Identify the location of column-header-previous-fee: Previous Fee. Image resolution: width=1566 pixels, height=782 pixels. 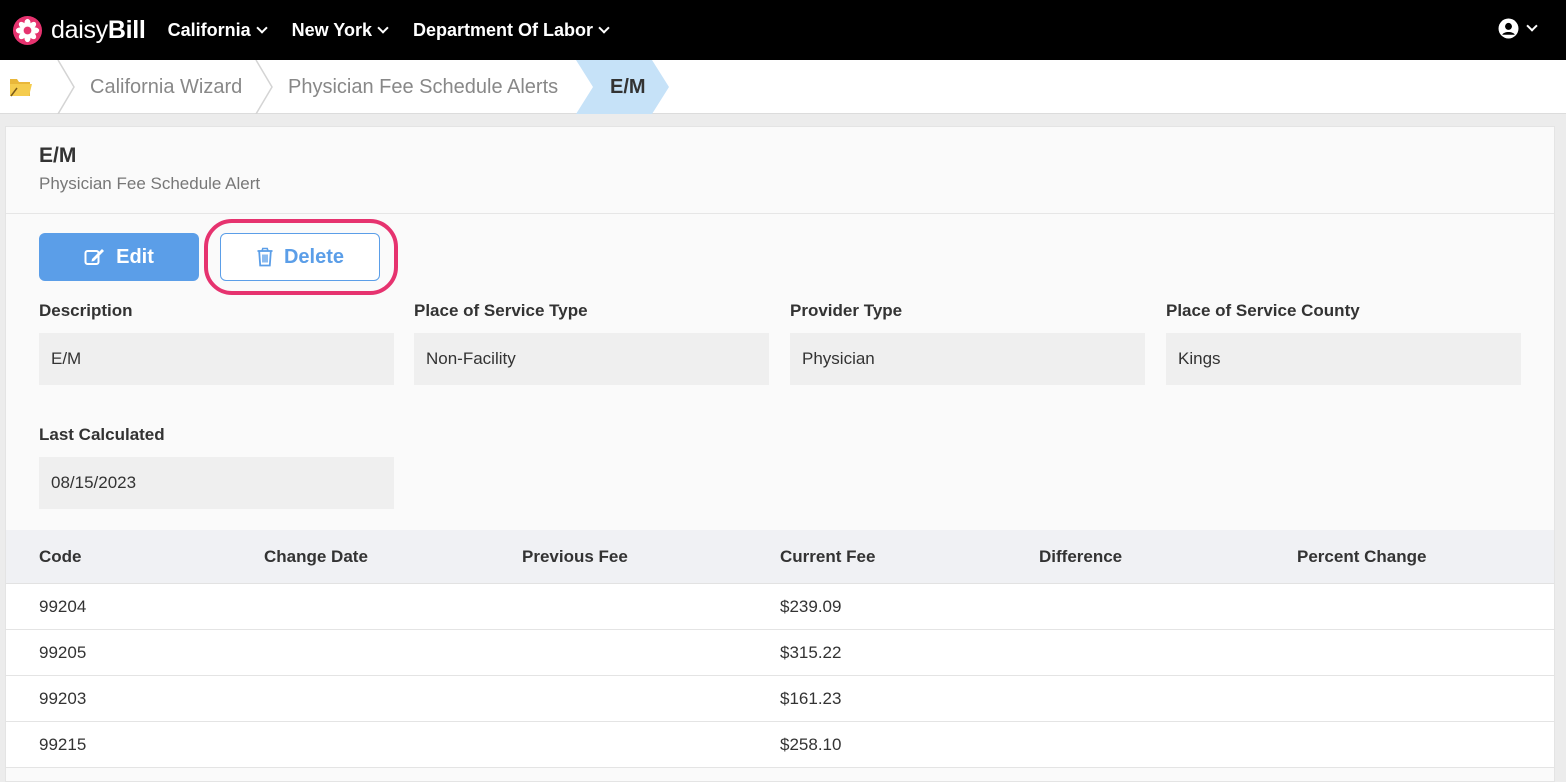
(575, 557).